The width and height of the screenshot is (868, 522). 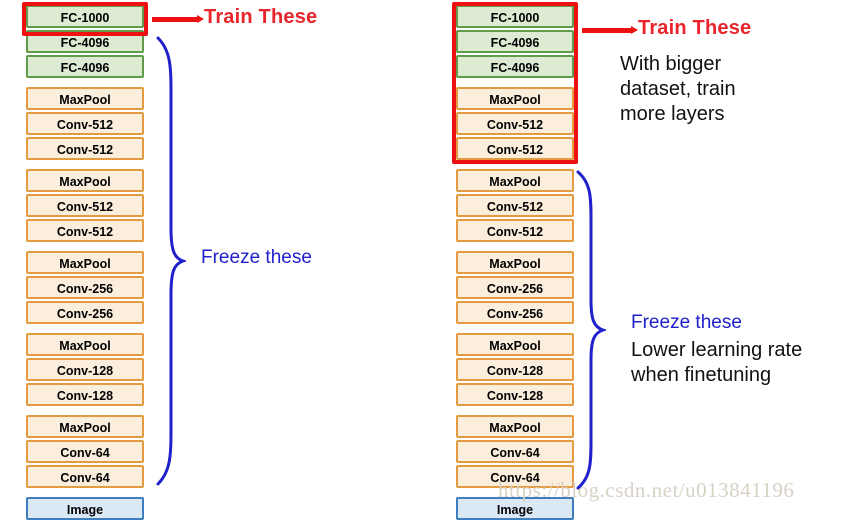 I want to click on layer-group-input: Image, so click(x=85, y=508).